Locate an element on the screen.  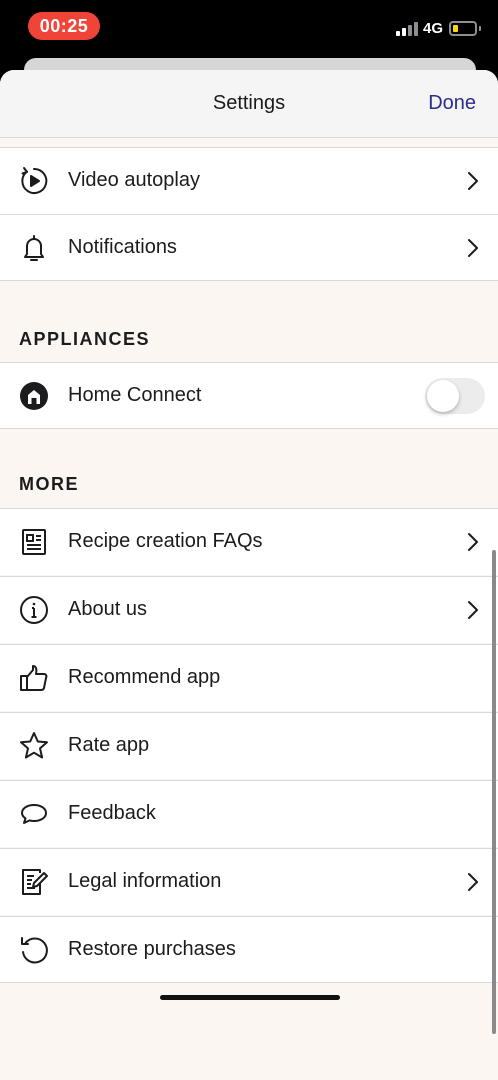
row-label: Feedback is located at coordinates (112, 813).